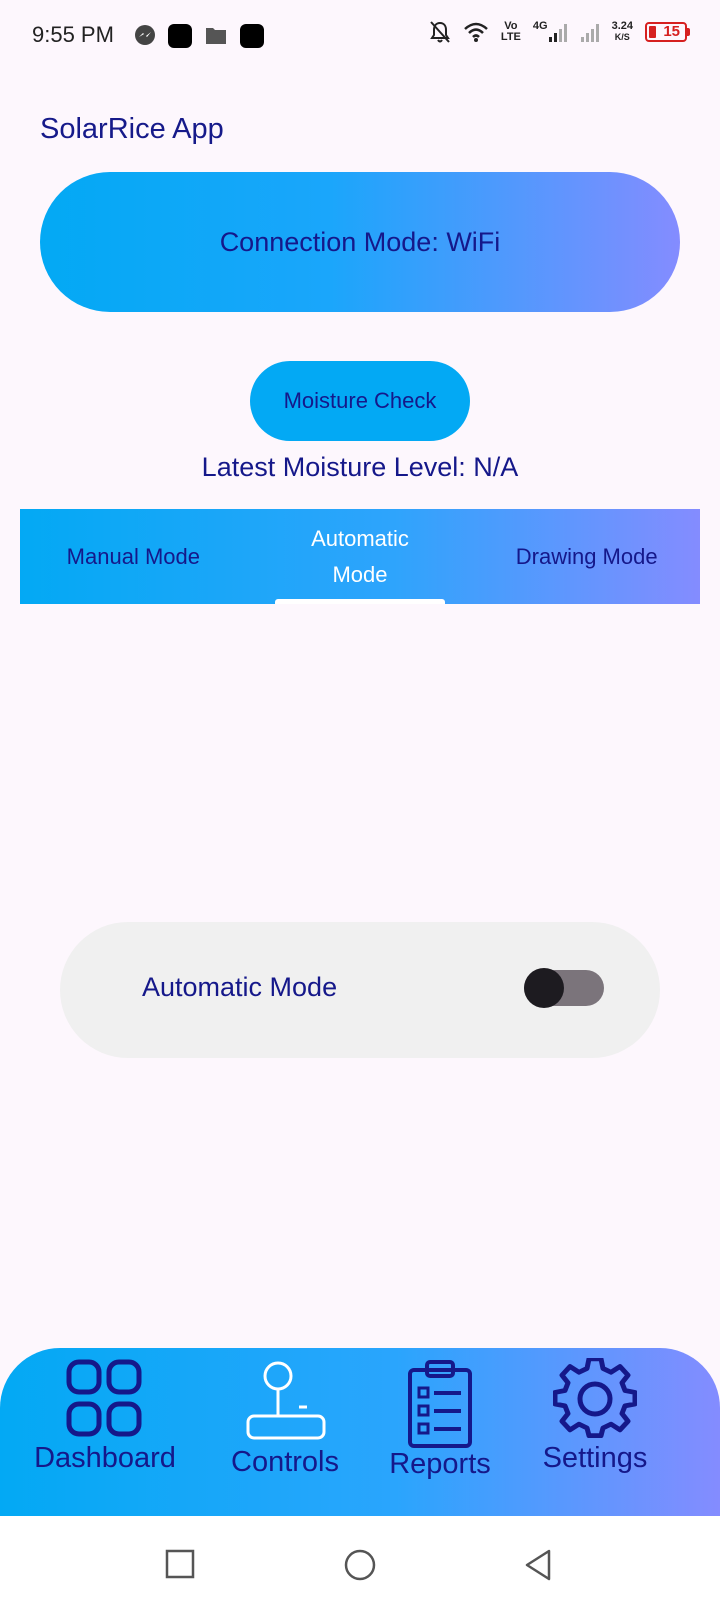 The image size is (720, 1612). Describe the element at coordinates (132, 129) in the screenshot. I see `app-title: SolarRice App` at that location.